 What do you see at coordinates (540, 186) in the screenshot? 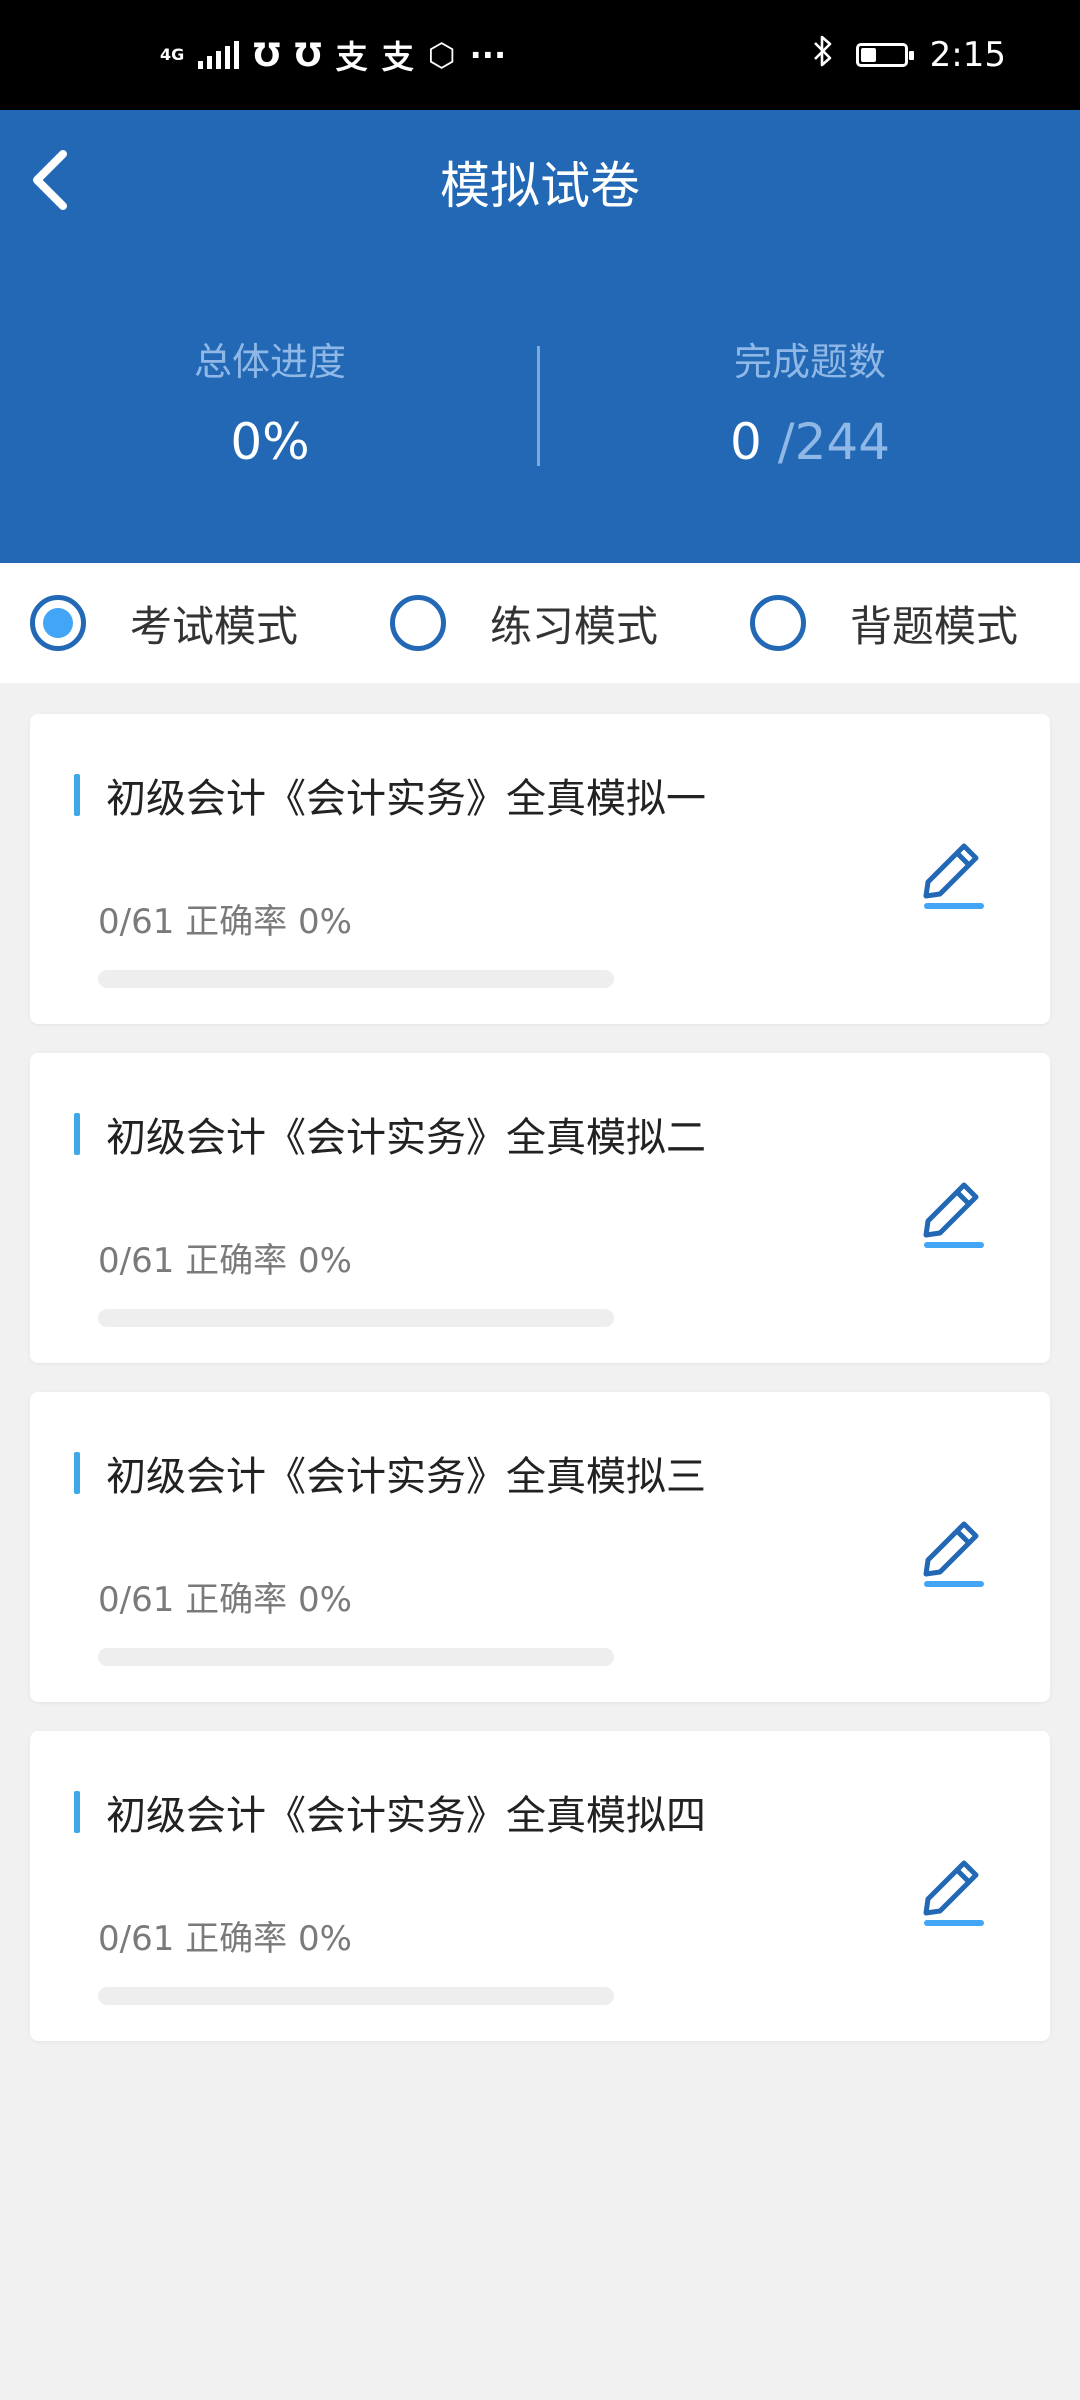
I see `page-title: 模拟试卷` at bounding box center [540, 186].